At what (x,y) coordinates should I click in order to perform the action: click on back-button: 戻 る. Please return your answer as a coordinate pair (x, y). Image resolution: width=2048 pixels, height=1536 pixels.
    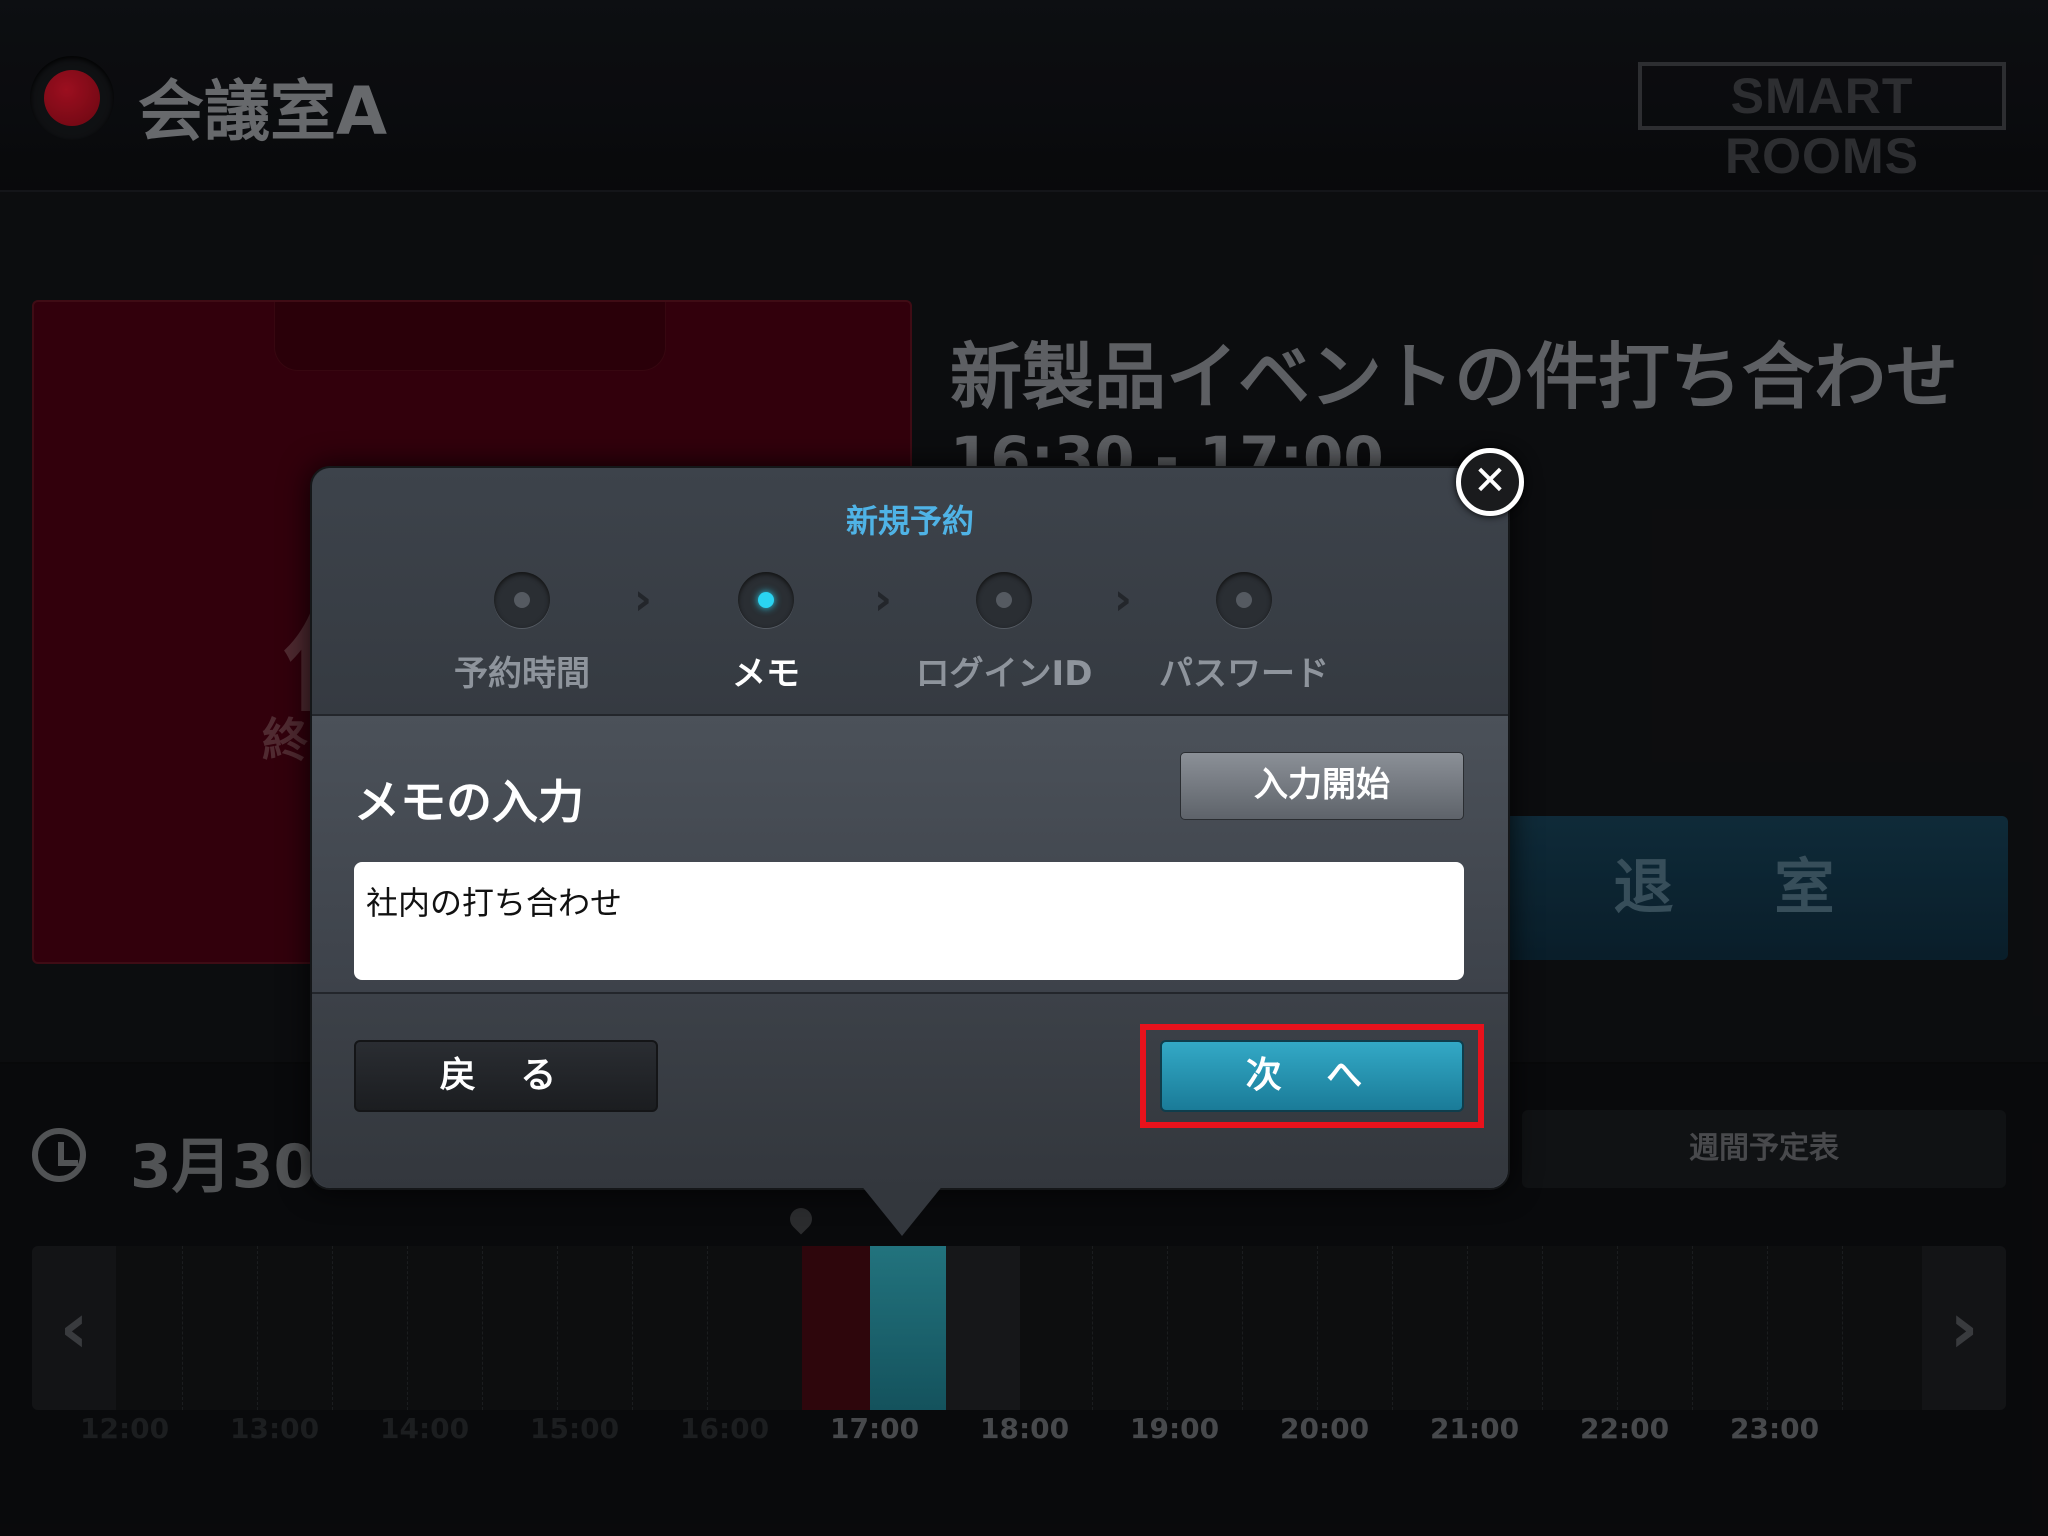
    Looking at the image, I should click on (506, 1076).